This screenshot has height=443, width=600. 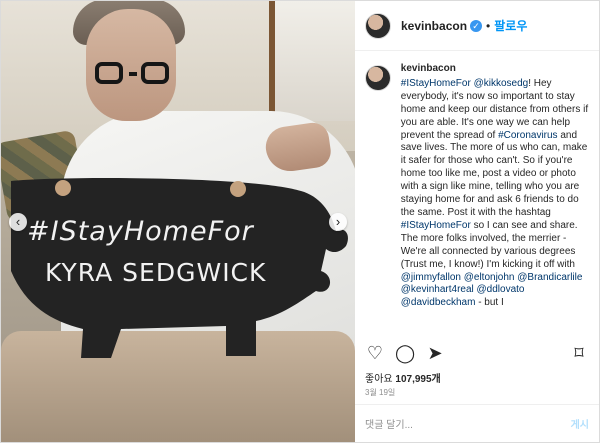 I want to click on bookmark-icon: ⌑, so click(x=579, y=353).